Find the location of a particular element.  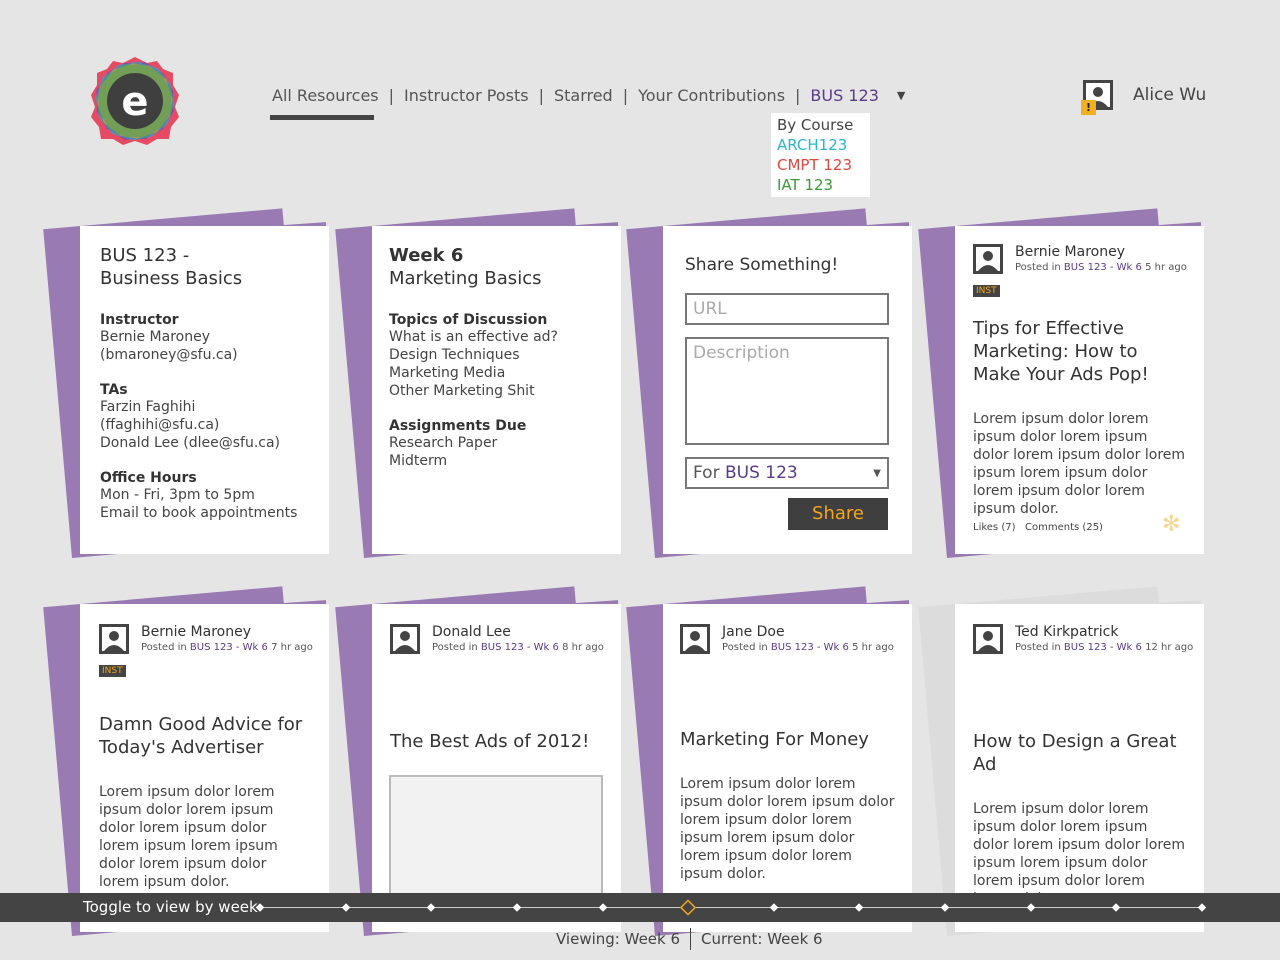

instructor-email: (bmaroney@sfu.ca) is located at coordinates (169, 355).